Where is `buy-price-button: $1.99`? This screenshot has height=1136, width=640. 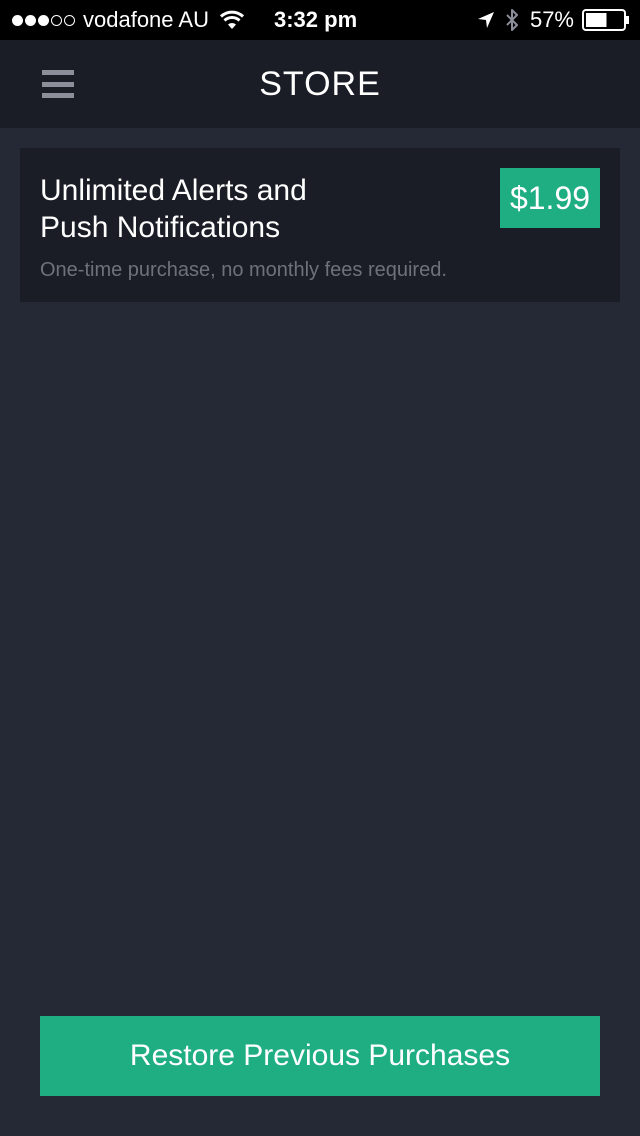
buy-price-button: $1.99 is located at coordinates (550, 198).